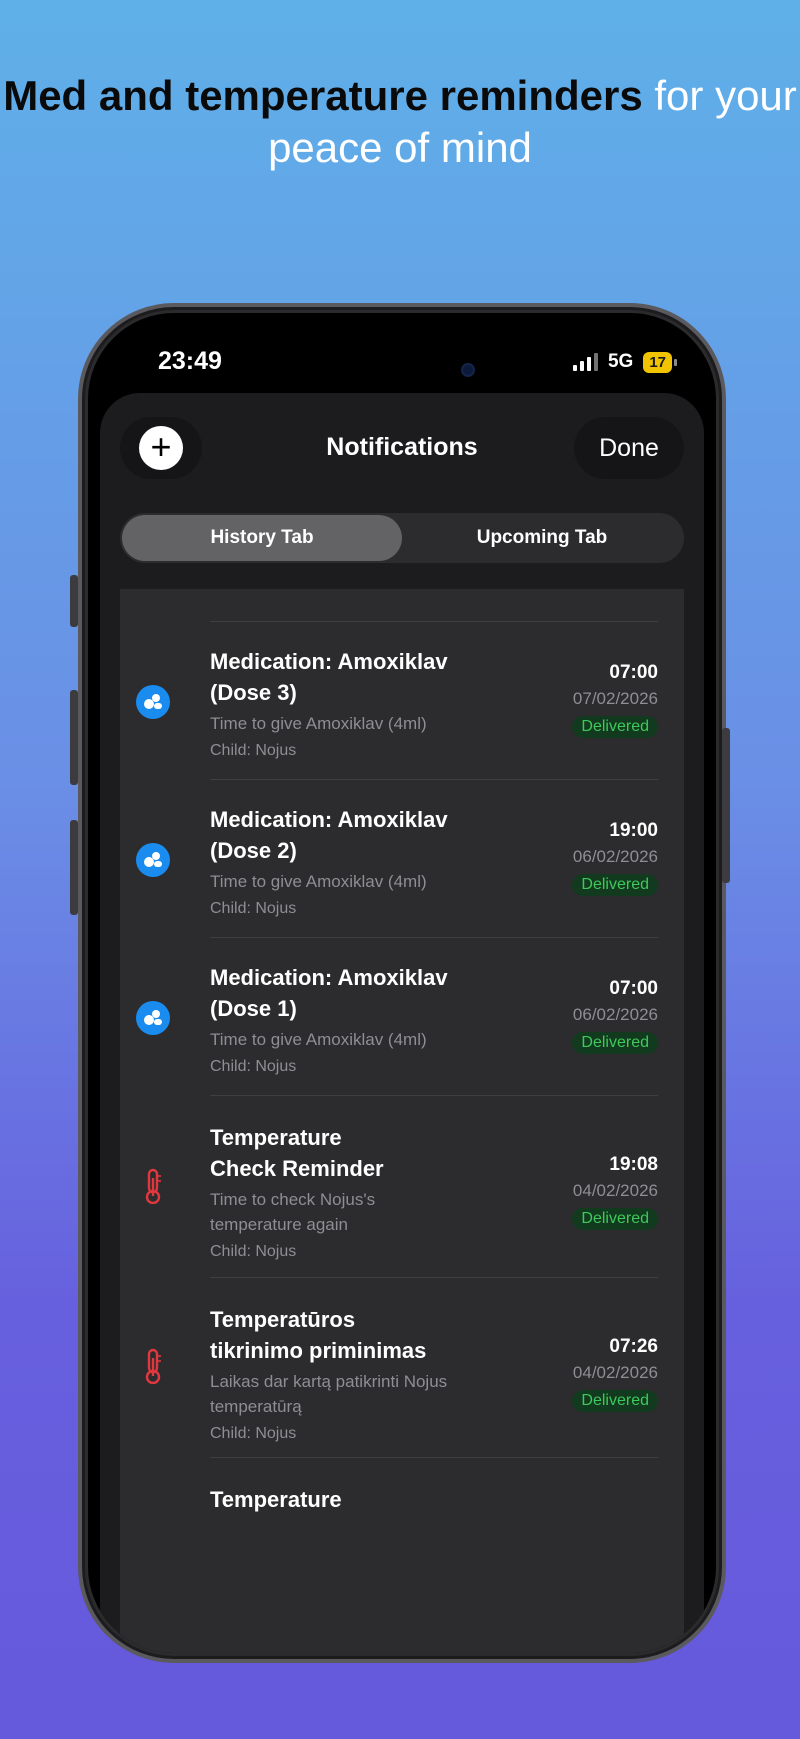 The image size is (800, 1739). I want to click on tab-switcher: History Tab Upcoming Tab, so click(402, 538).